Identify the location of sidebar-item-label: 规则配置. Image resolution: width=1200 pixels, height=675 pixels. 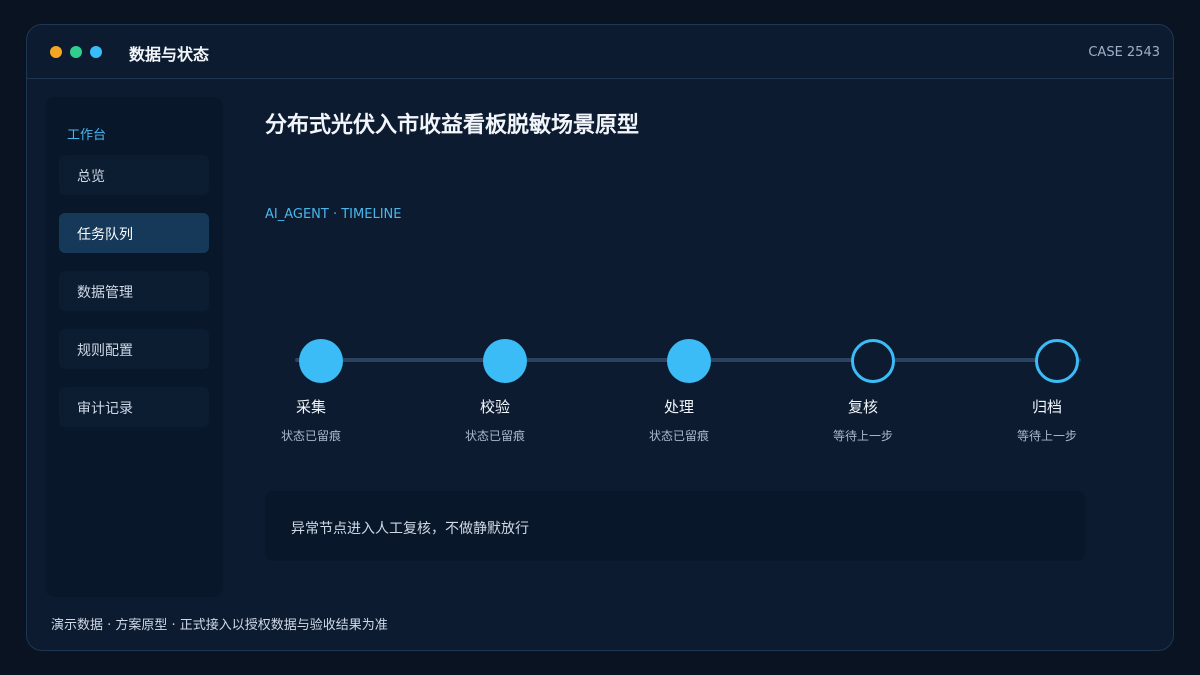
(105, 351).